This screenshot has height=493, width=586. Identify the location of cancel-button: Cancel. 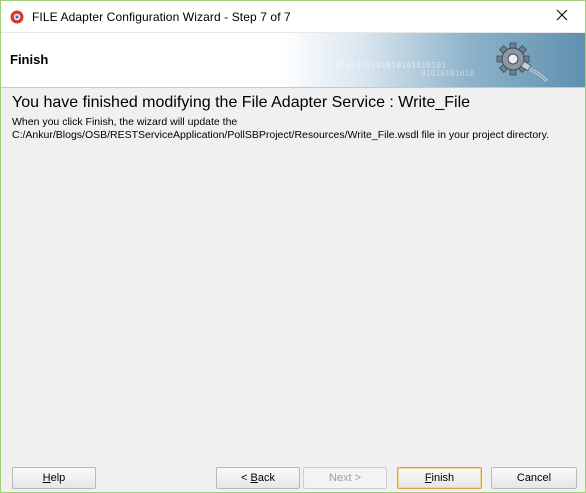
(534, 478).